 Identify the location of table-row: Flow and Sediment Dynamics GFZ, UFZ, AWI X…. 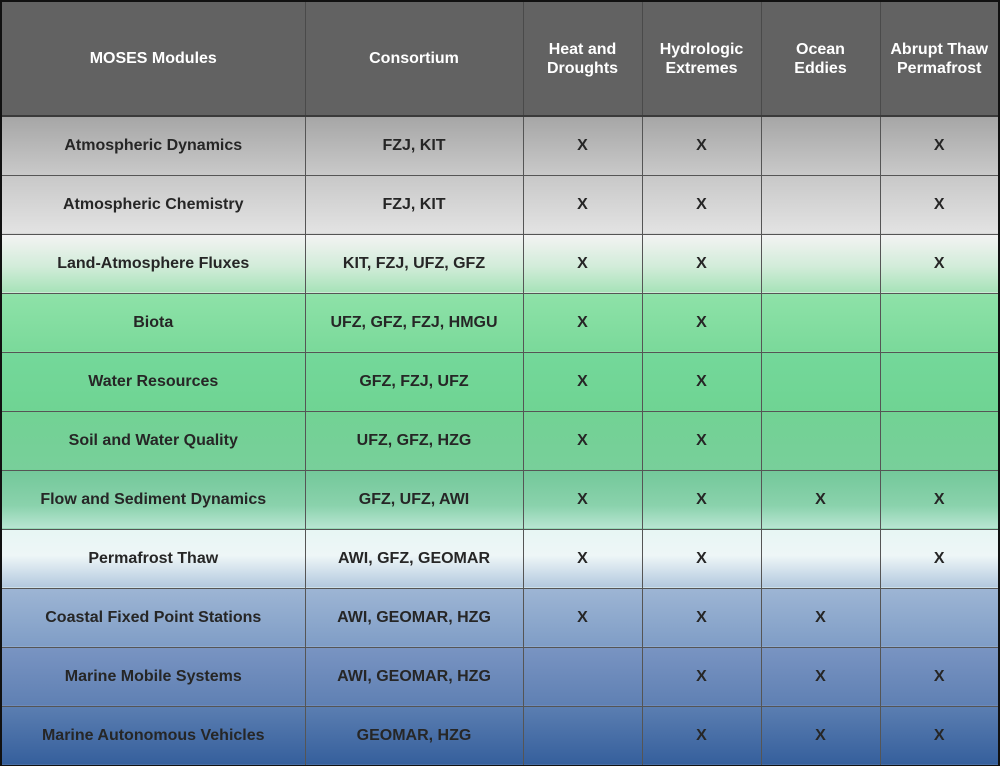
(500, 500).